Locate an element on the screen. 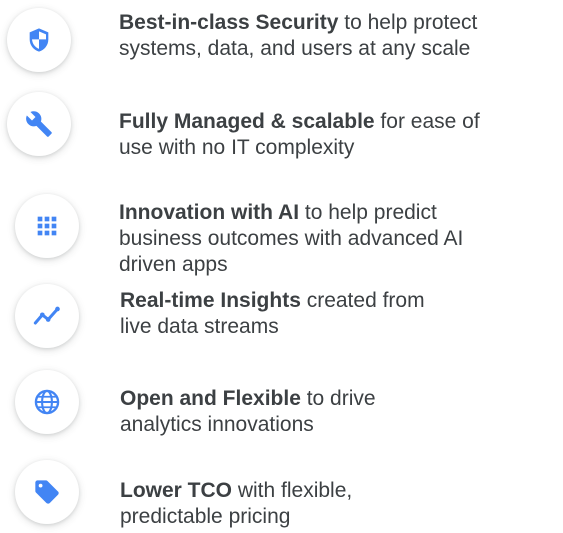 This screenshot has width=563, height=533. feature-security-desc-2: systems, data, and users at any scale is located at coordinates (295, 48).